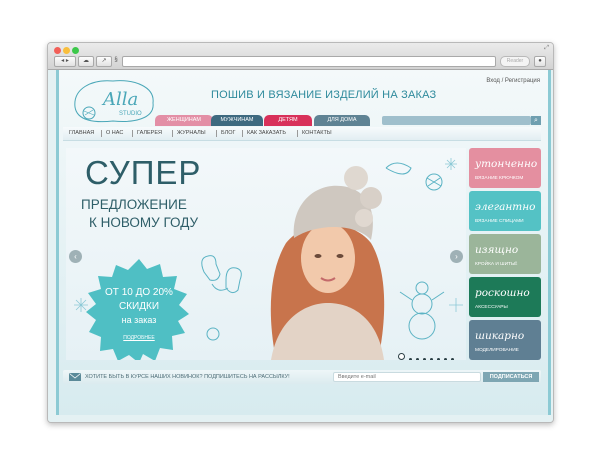 The image size is (600, 470). I want to click on category-design: шикарно МОДЕЛИРОВАНИЕ, so click(505, 340).